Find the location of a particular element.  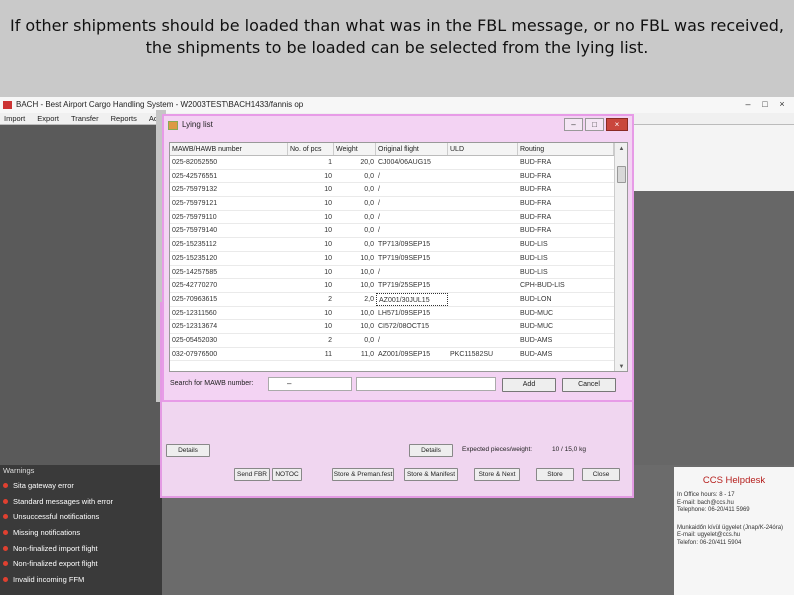

send-fbr-button: Send FBR is located at coordinates (252, 474).